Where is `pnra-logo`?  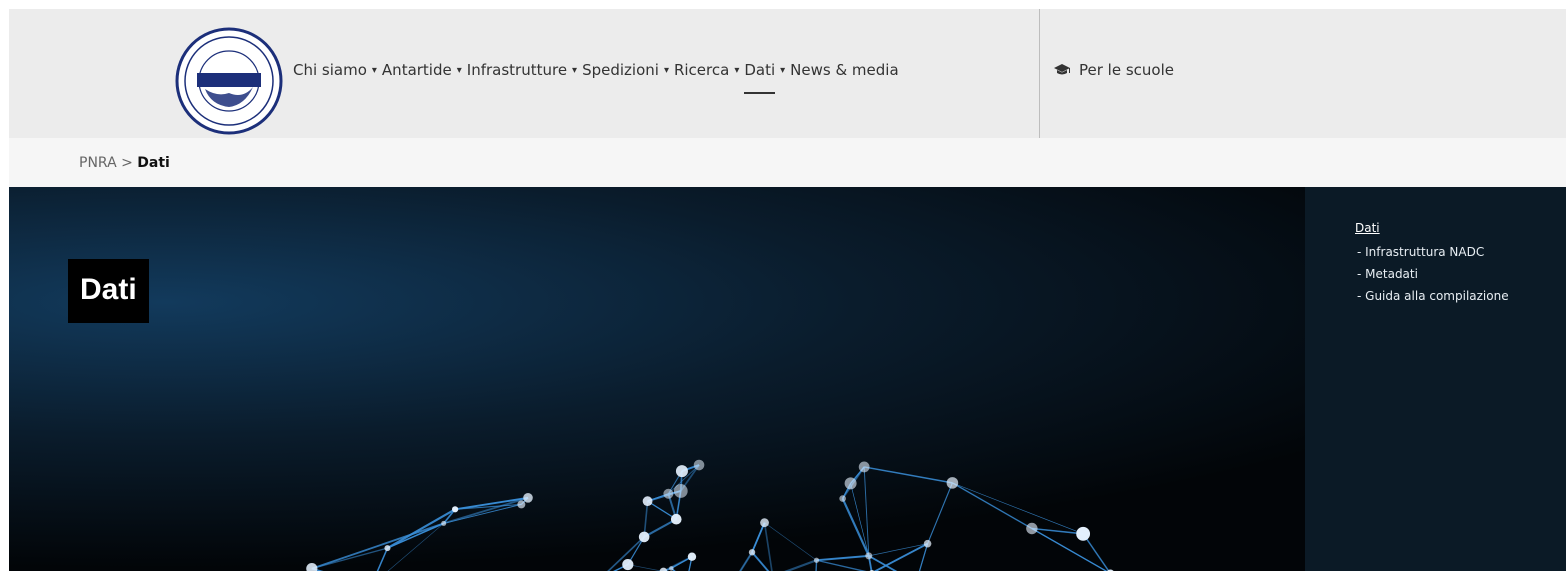 pnra-logo is located at coordinates (229, 81).